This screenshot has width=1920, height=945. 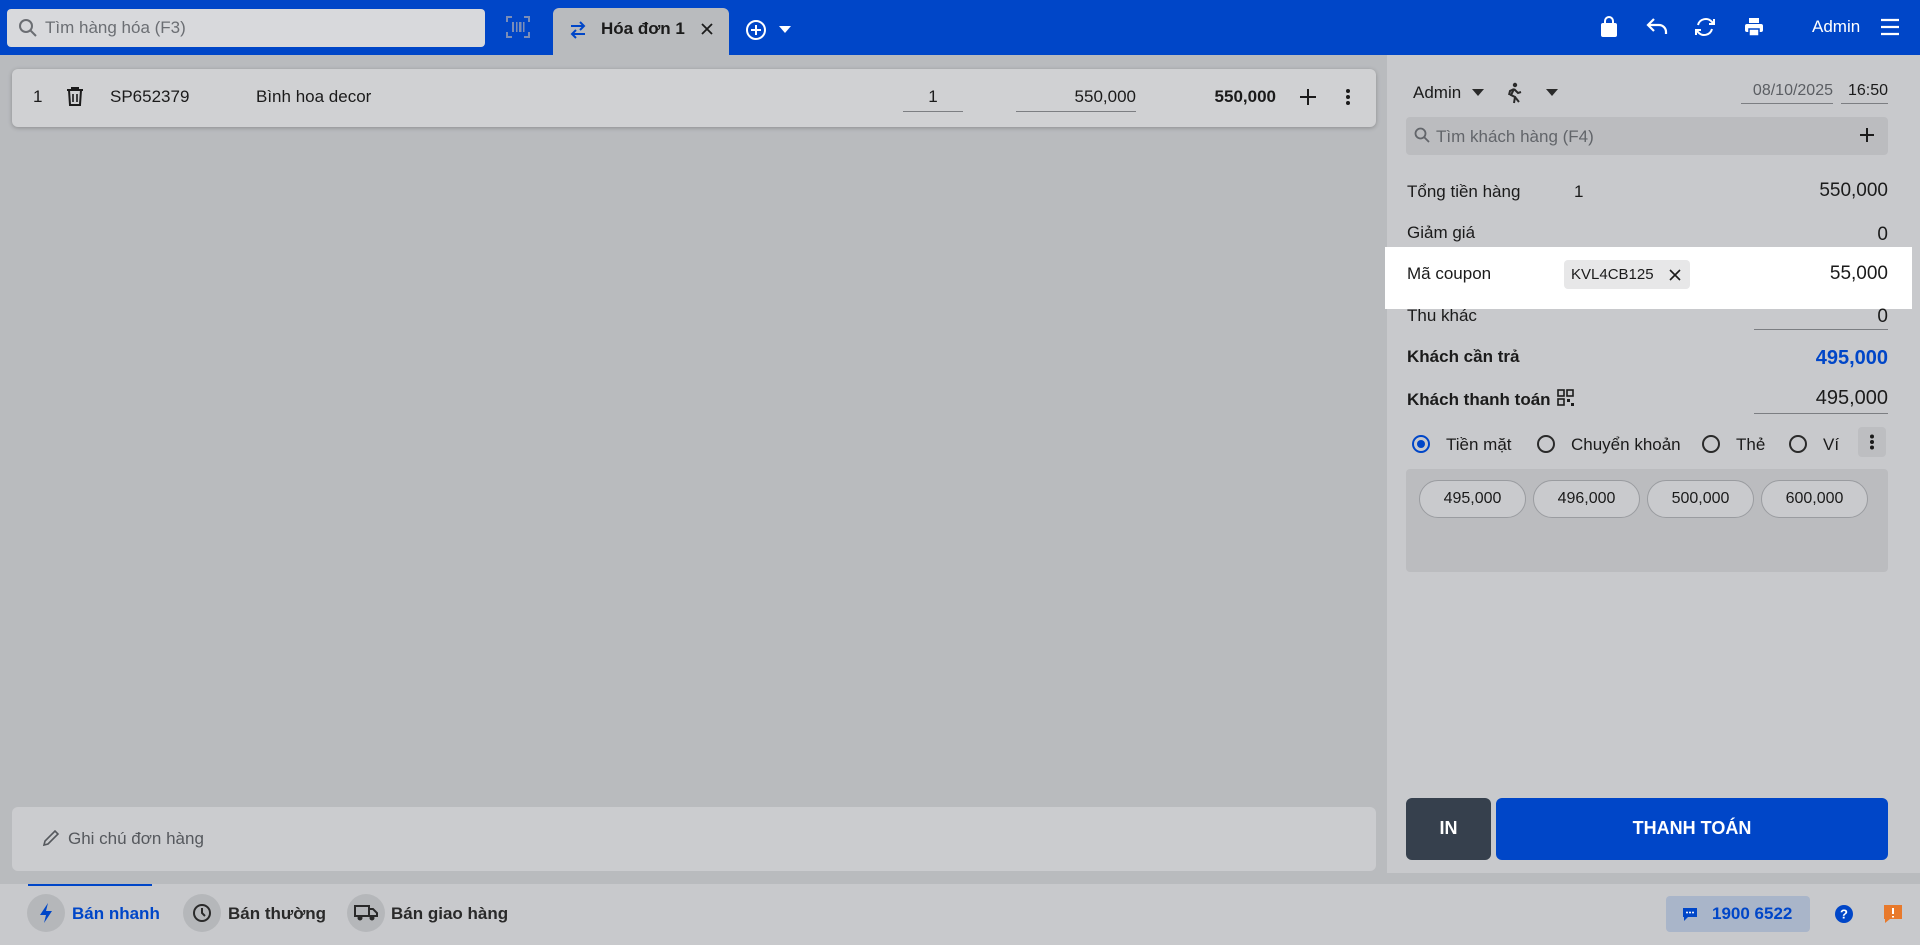 I want to click on radio-wallet, so click(x=1798, y=444).